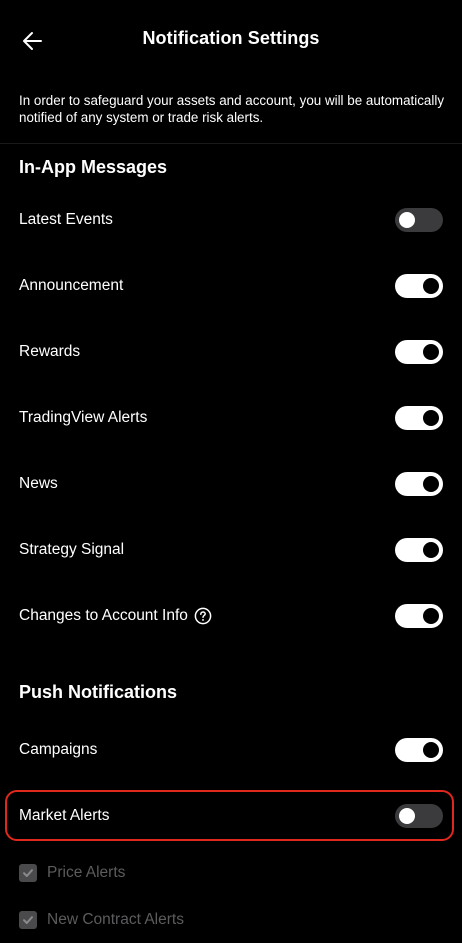 The height and width of the screenshot is (943, 462). What do you see at coordinates (231, 550) in the screenshot?
I see `setting-row-strategy-signal: Strategy Signal` at bounding box center [231, 550].